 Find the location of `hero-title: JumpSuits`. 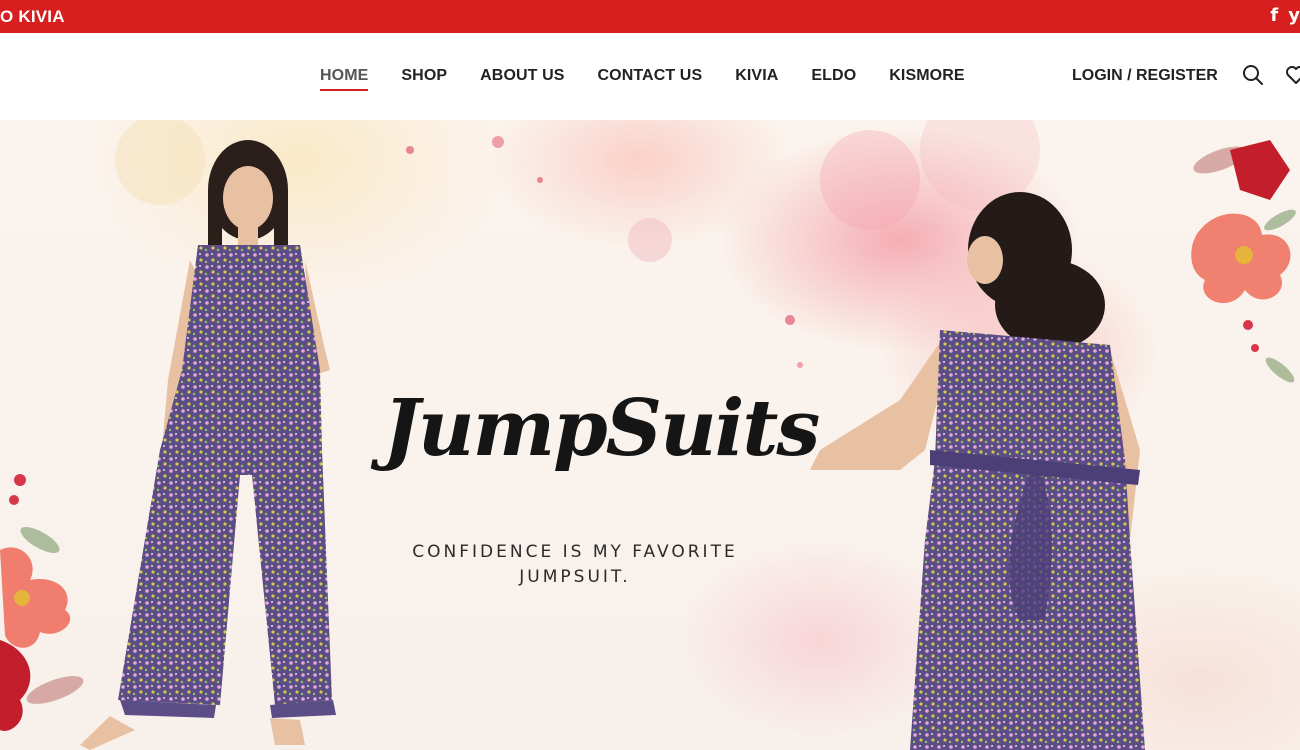

hero-title: JumpSuits is located at coordinates (601, 428).